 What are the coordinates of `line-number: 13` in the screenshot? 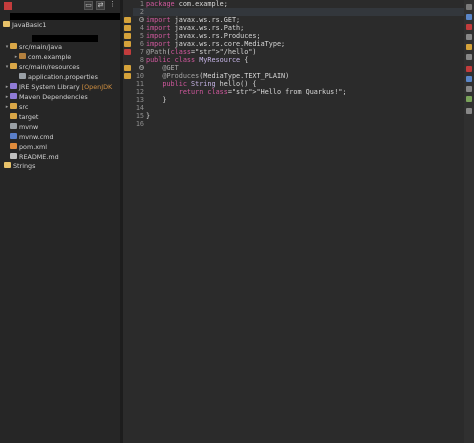 It's located at (139, 100).